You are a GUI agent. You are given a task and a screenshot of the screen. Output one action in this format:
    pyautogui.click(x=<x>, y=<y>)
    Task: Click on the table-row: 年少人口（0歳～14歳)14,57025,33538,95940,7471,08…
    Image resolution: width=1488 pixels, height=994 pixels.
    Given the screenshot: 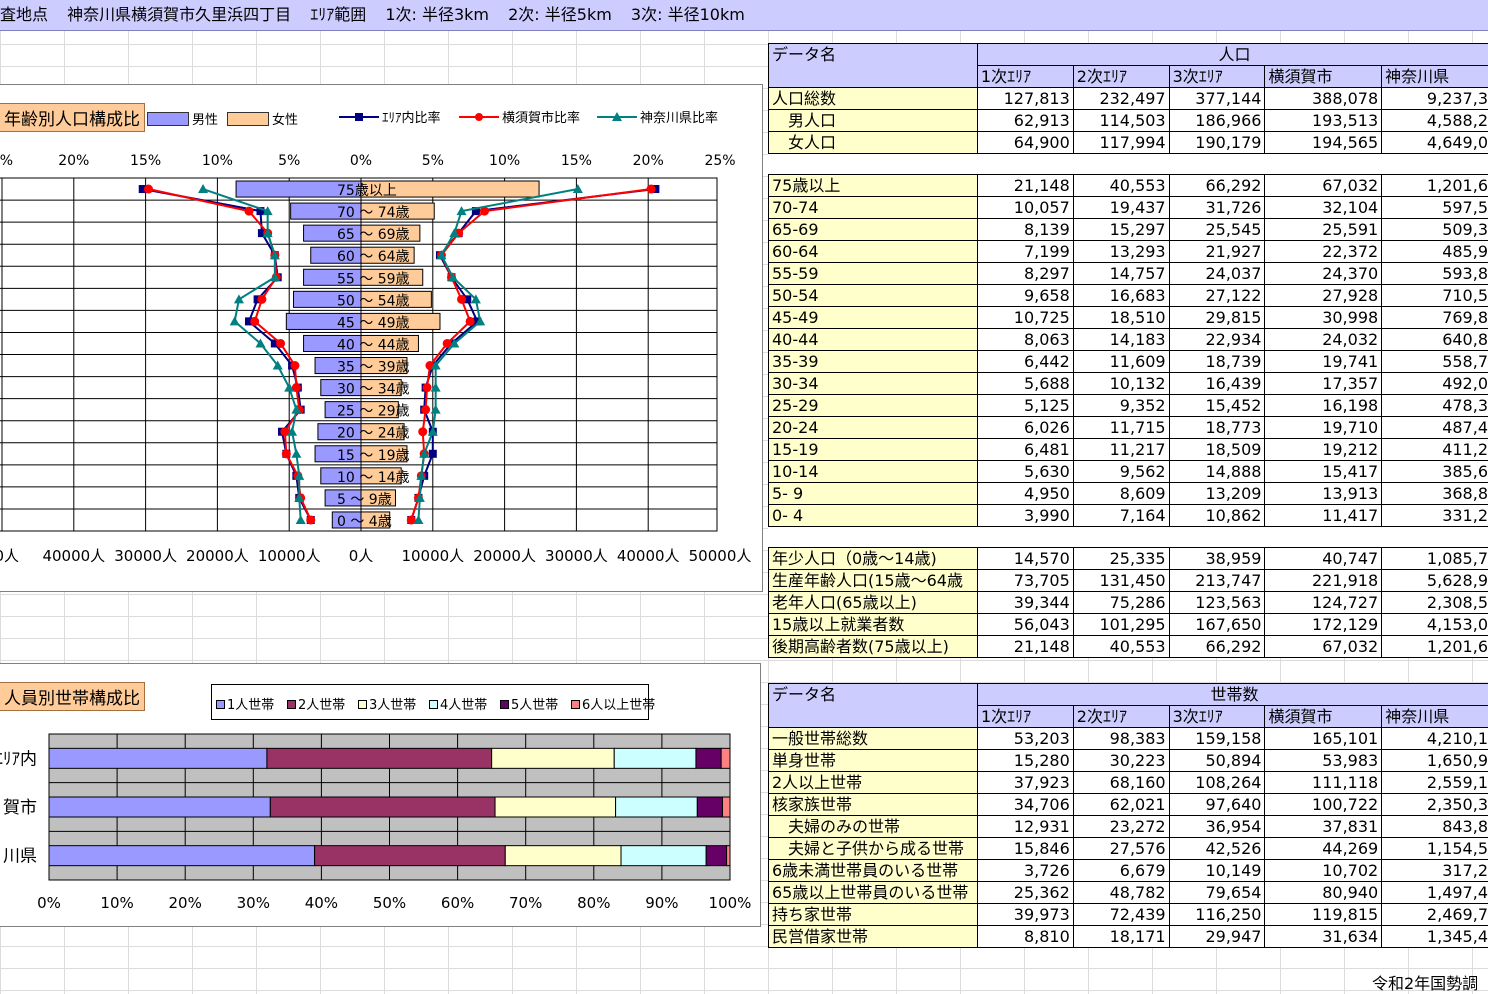 What is the action you would take?
    pyautogui.click(x=1128, y=559)
    